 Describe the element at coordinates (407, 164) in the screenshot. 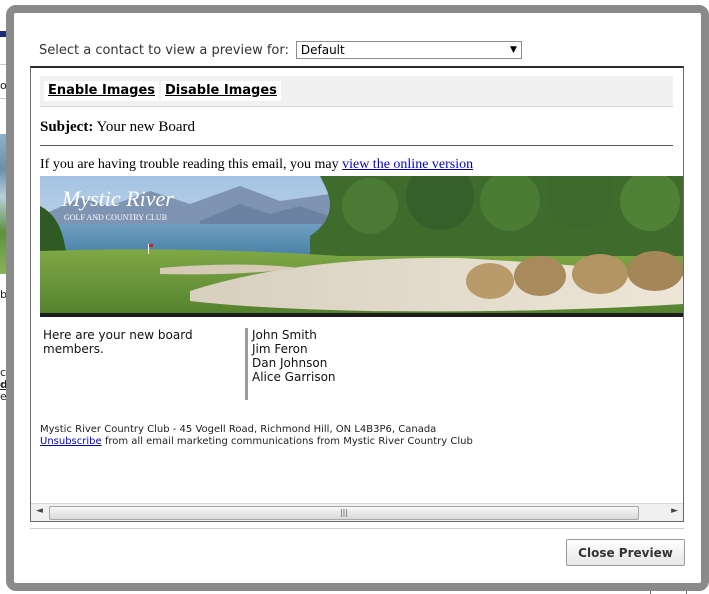

I see `online-version-link: view the online version` at that location.